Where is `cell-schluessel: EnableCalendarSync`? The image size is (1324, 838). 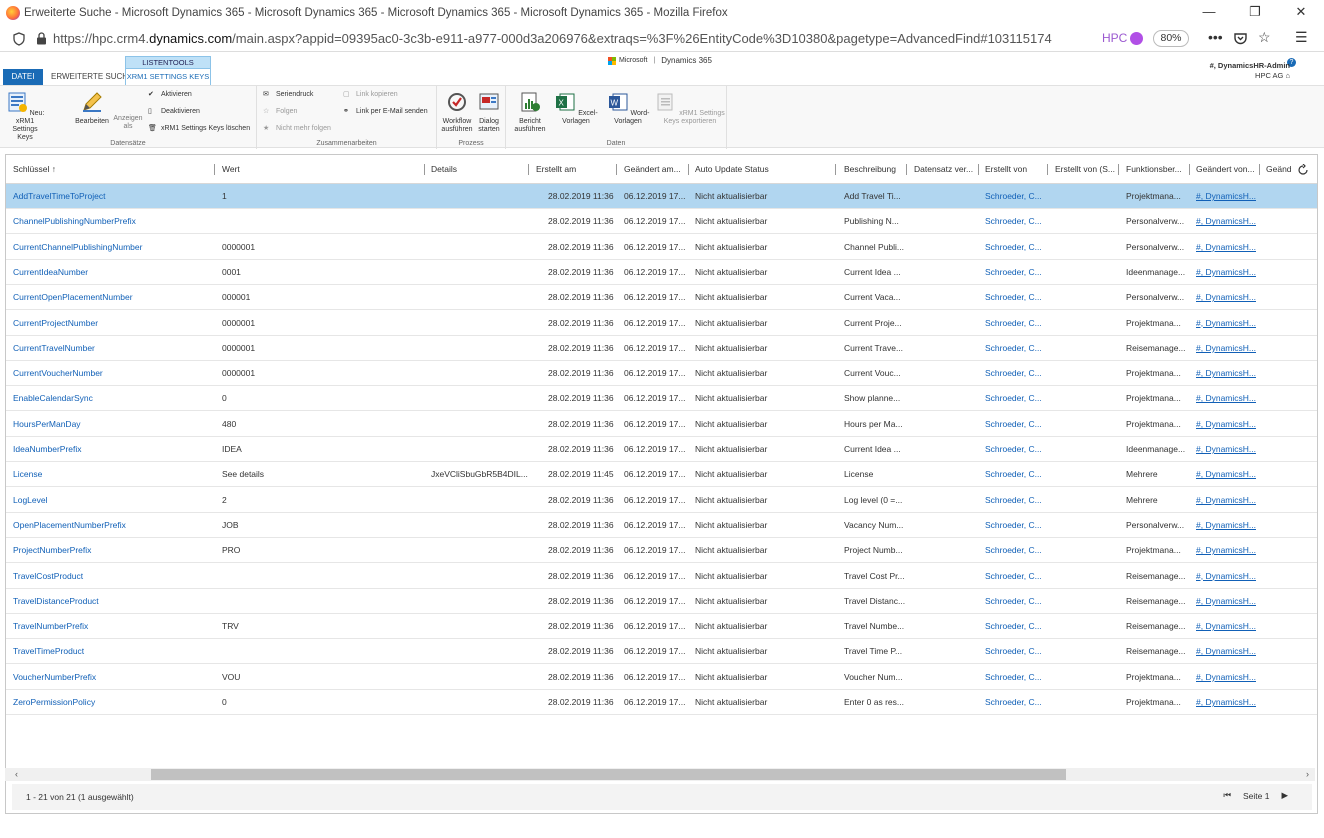
cell-schluessel: EnableCalendarSync is located at coordinates (113, 398).